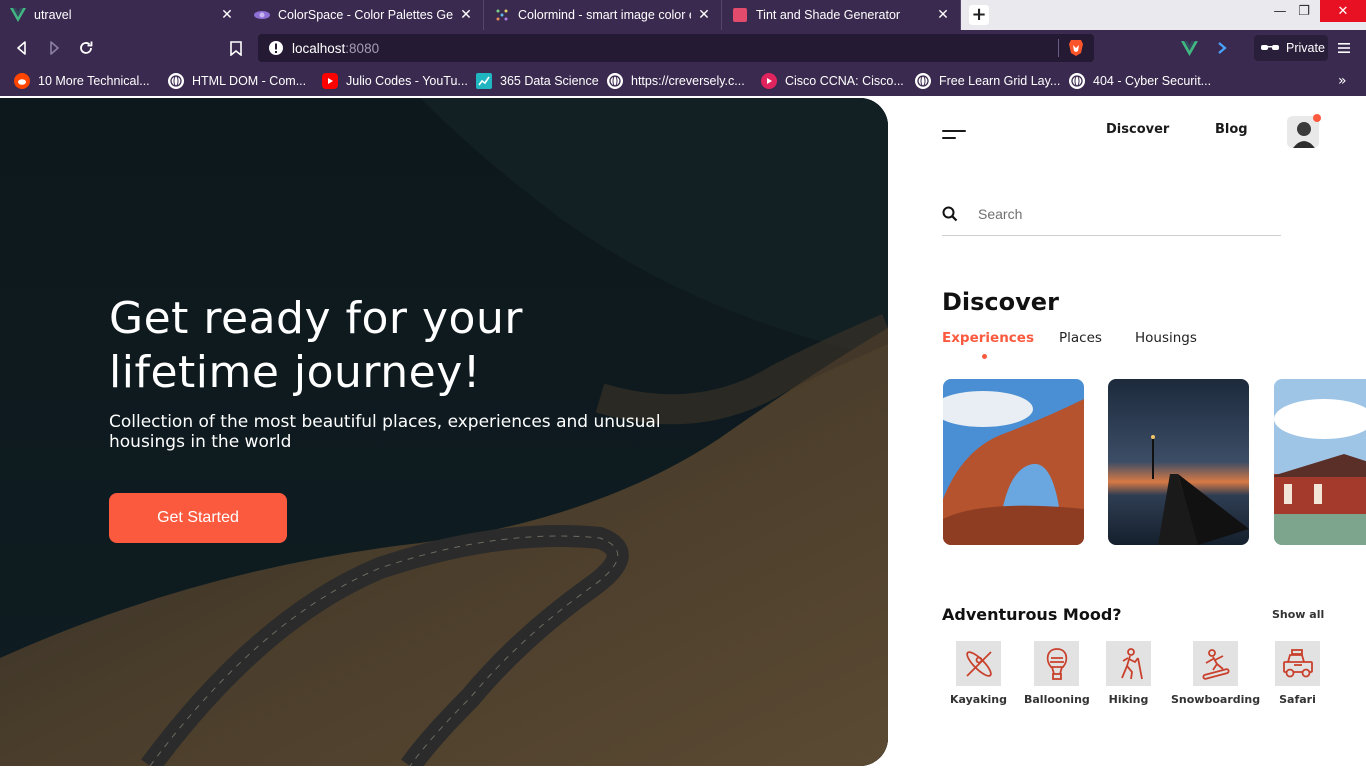 This screenshot has height=768, width=1366. I want to click on bookmark-item: Cisco CCNA, so click(832, 81).